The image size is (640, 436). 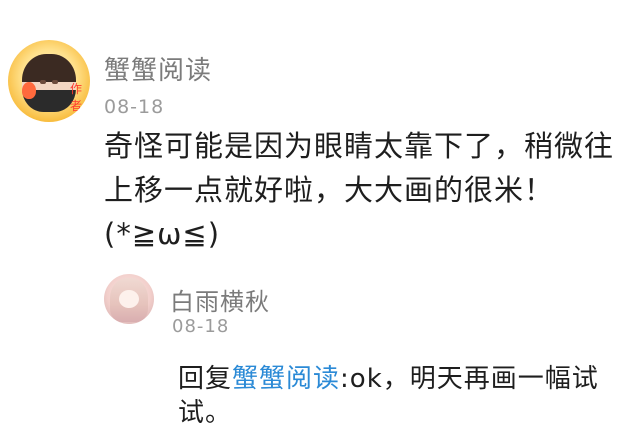 I want to click on author-avatar: 作者, so click(x=49, y=81).